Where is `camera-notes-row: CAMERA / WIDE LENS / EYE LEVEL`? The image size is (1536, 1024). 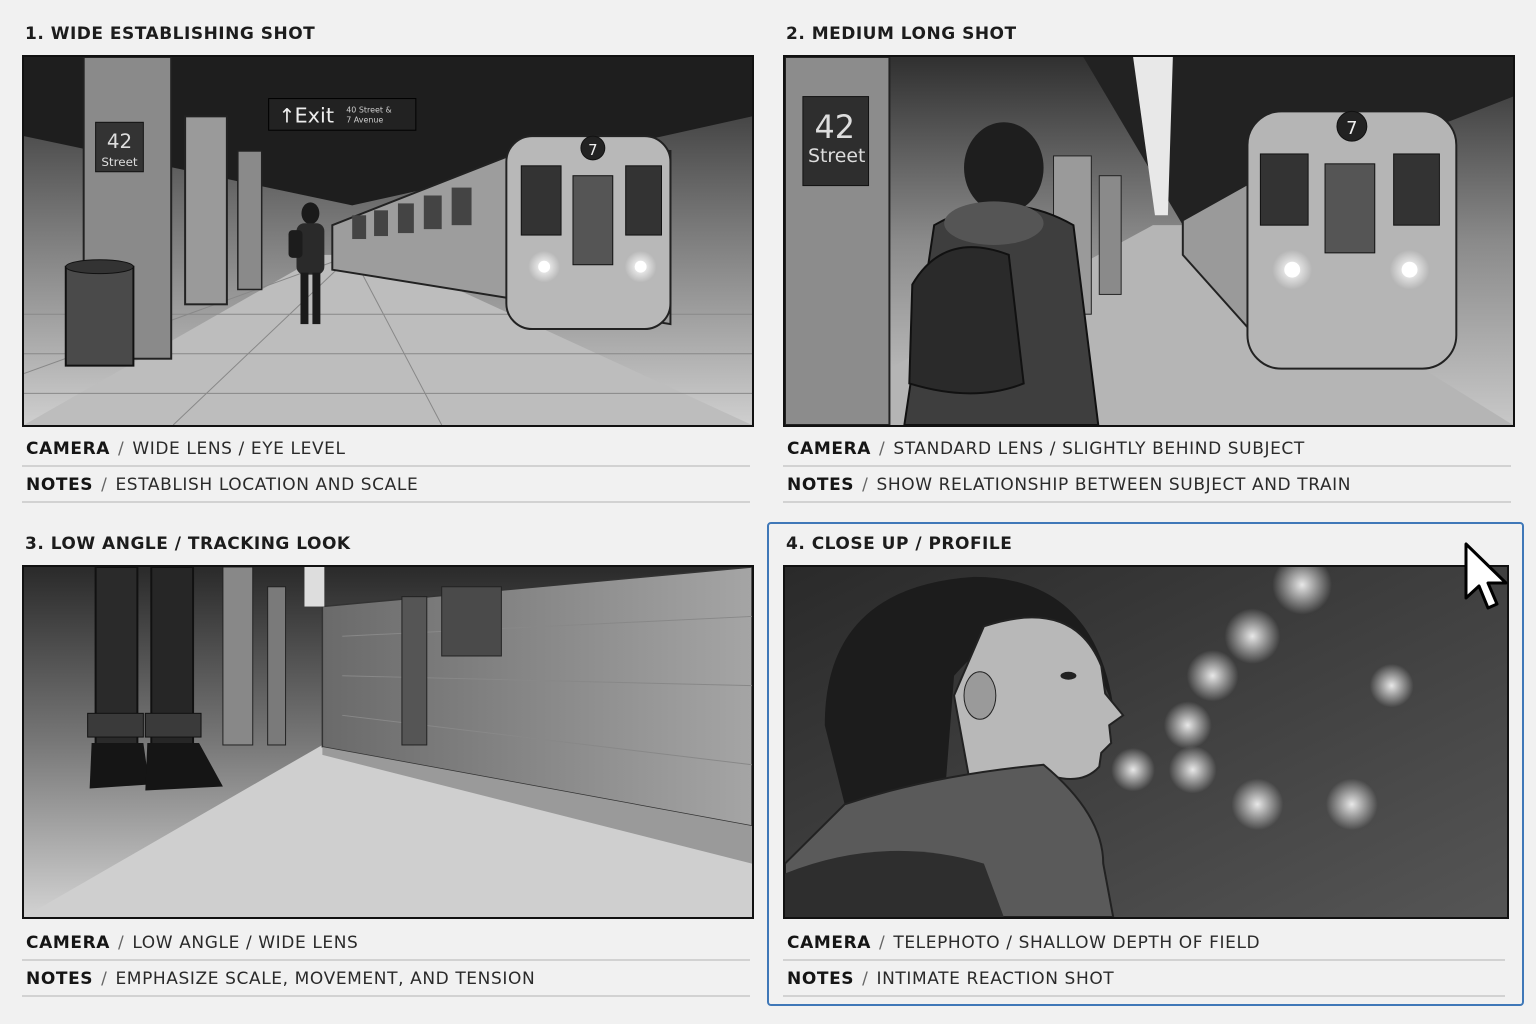 camera-notes-row: CAMERA / WIDE LENS / EYE LEVEL is located at coordinates (386, 450).